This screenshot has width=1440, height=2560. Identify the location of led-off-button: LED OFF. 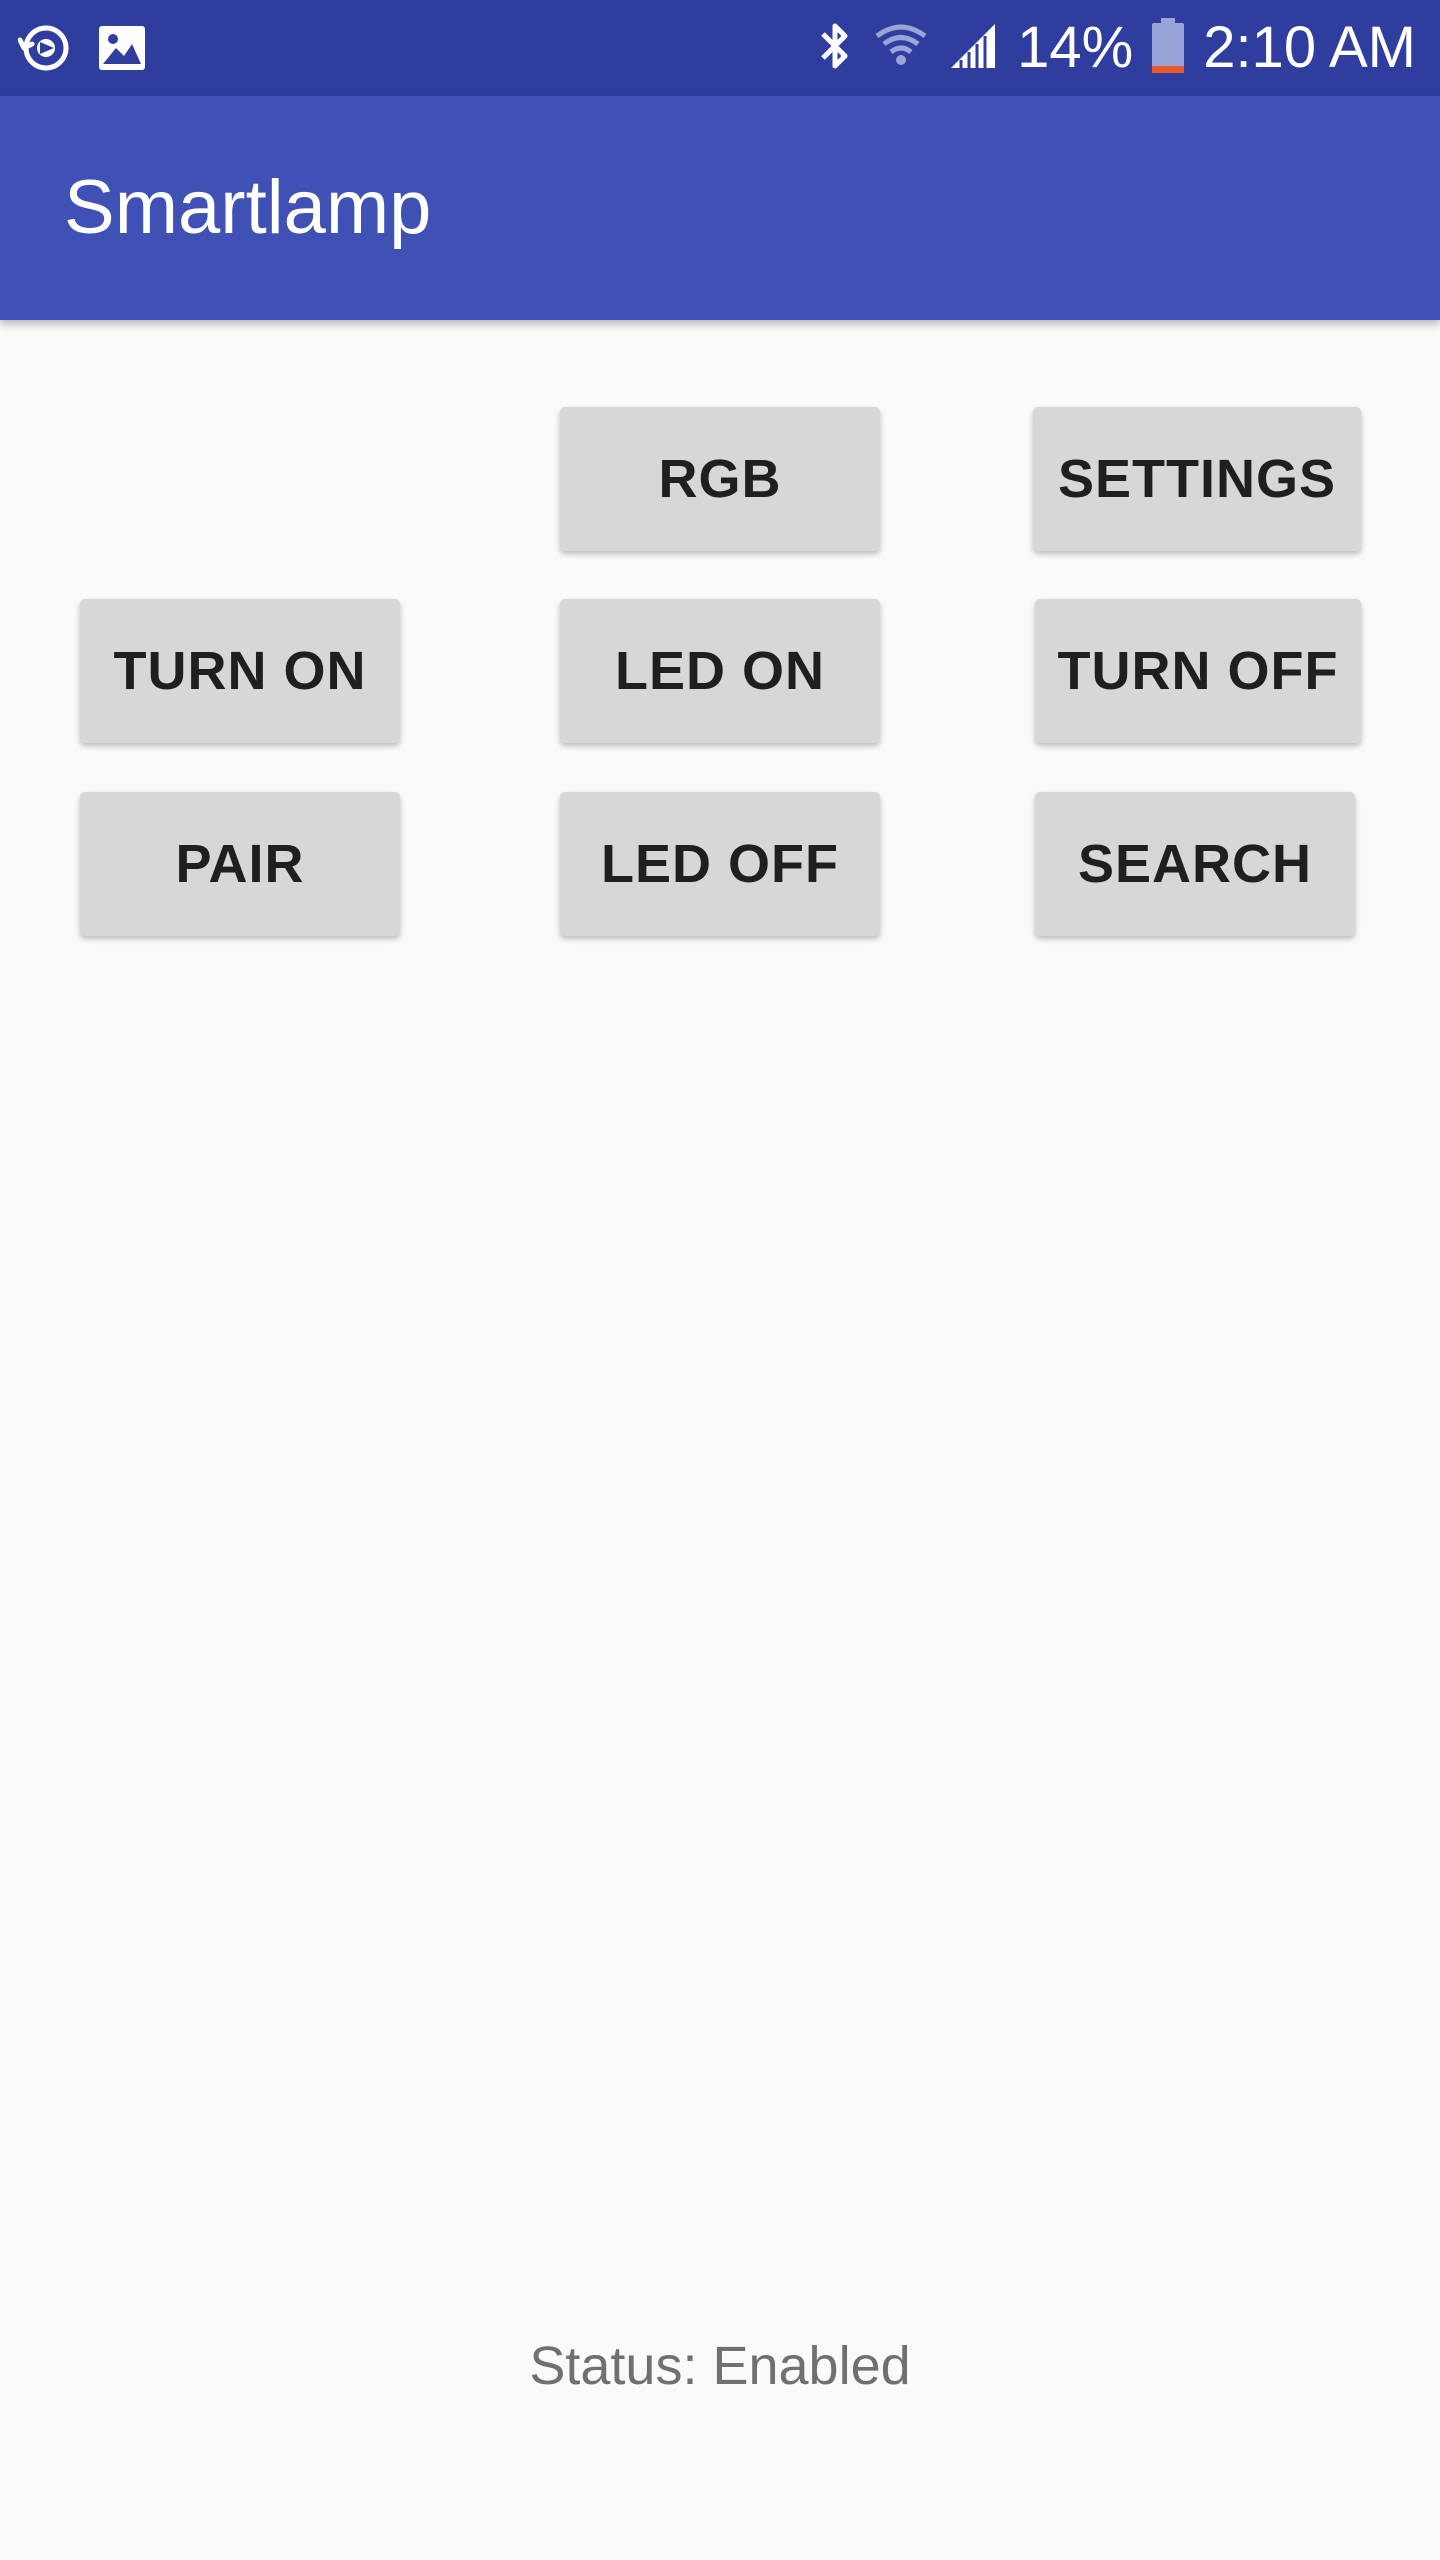
(720, 864).